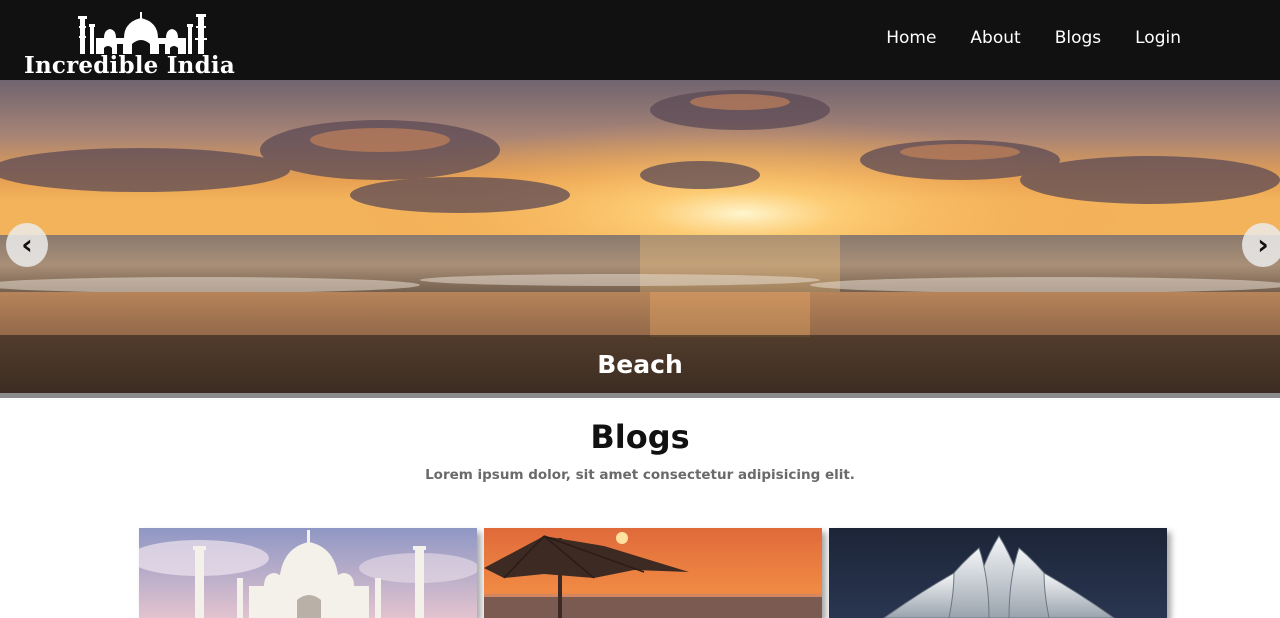  I want to click on blog-card-beach-hut, so click(653, 573).